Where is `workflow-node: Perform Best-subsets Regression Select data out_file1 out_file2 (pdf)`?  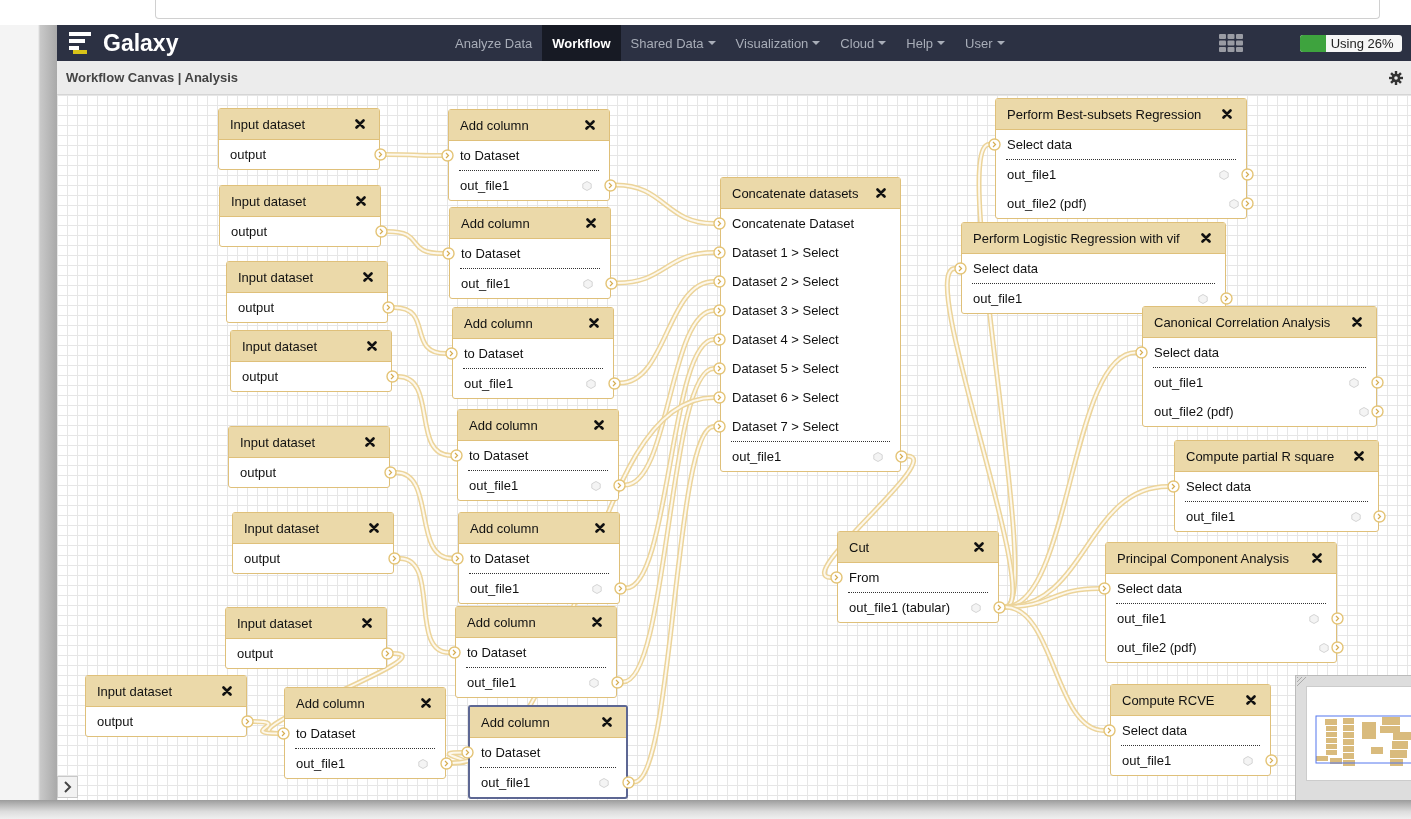 workflow-node: Perform Best-subsets Regression Select data out_file1 out_file2 (pdf) is located at coordinates (1121, 158).